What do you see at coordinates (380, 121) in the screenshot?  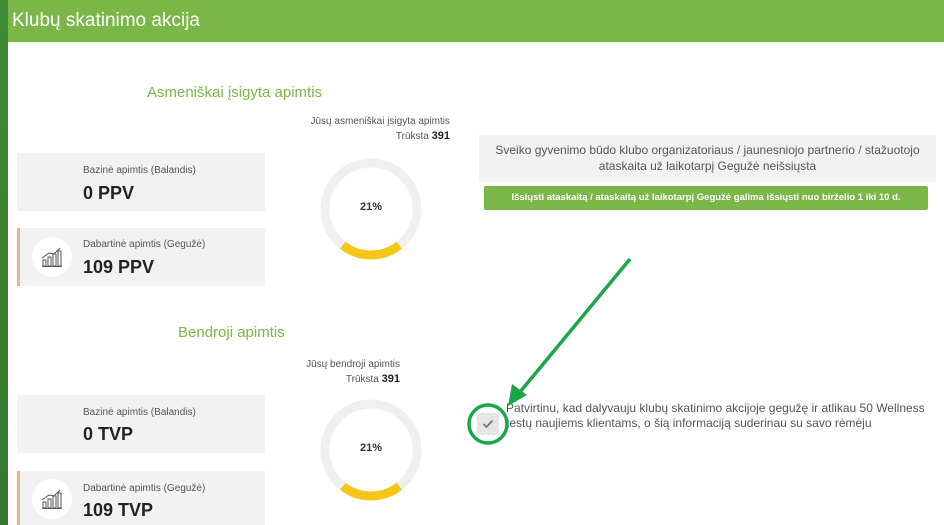 I see `personal-gauge-caption-text: Jūsų asmeniškai įsigyta apimtis` at bounding box center [380, 121].